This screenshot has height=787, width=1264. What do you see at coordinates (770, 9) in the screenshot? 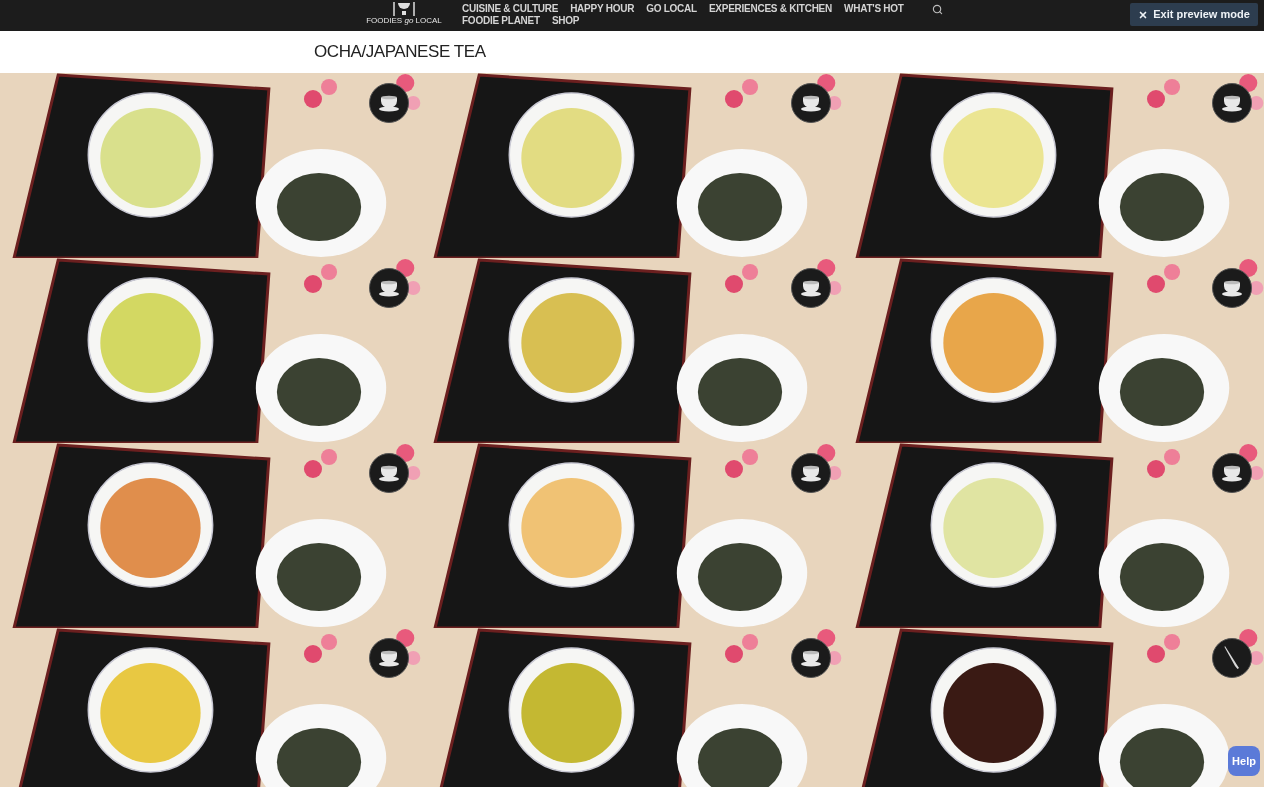
I see `nav-link: EXPERIENCES & KITCHEN` at bounding box center [770, 9].